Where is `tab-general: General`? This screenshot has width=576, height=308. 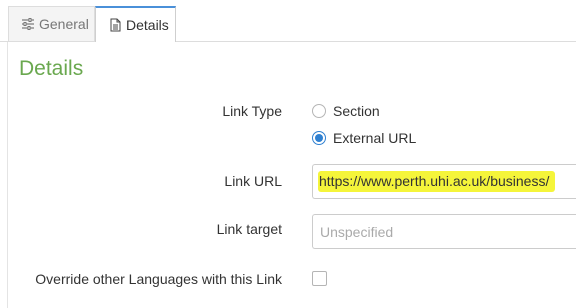 tab-general: General is located at coordinates (51, 23).